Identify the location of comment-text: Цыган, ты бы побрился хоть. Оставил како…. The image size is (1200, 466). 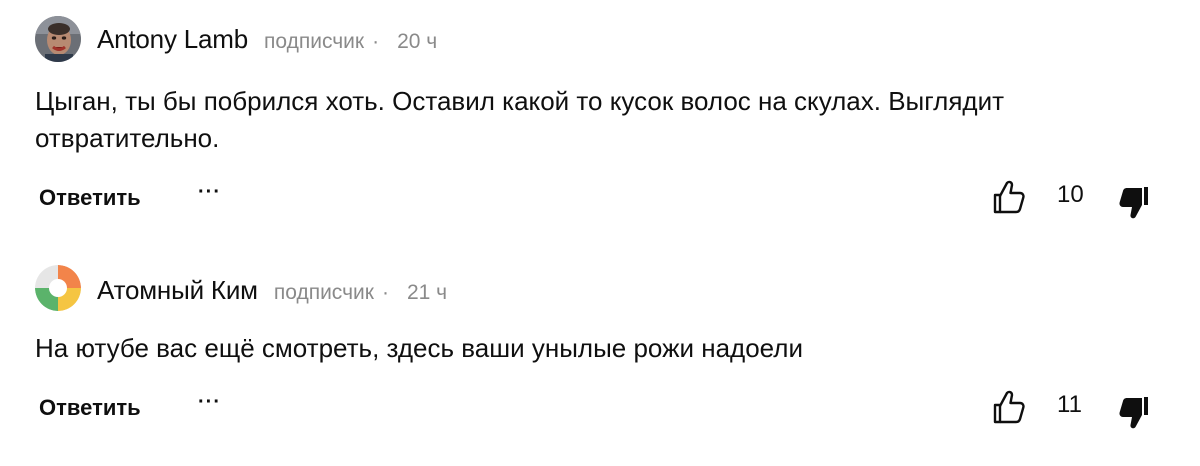
(520, 119).